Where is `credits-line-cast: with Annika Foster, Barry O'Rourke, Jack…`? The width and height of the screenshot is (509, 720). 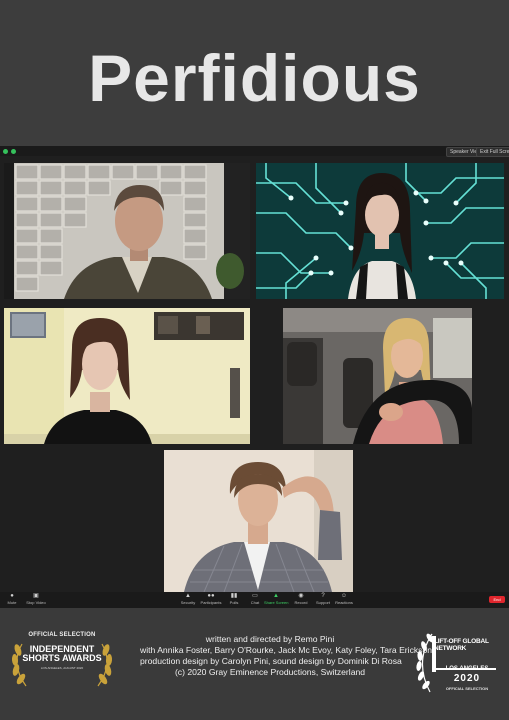
credits-line-cast: with Annika Foster, Barry O'Rourke, Jack… is located at coordinates (286, 650).